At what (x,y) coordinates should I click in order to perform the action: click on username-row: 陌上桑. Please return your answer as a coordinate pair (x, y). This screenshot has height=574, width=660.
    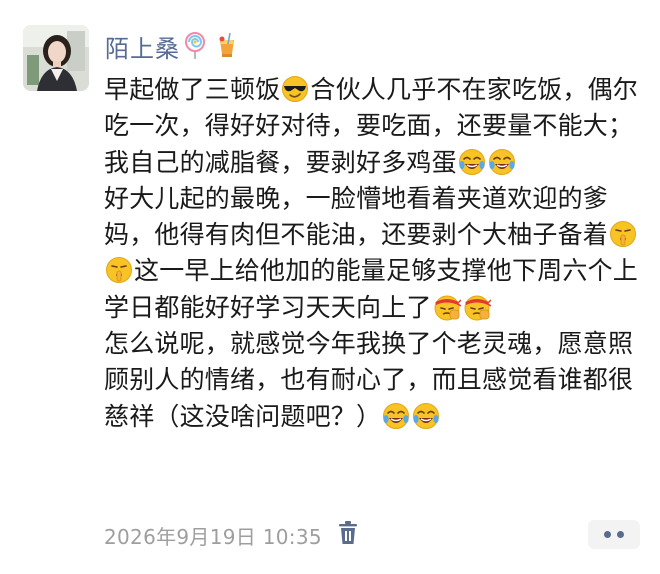
    Looking at the image, I should click on (171, 46).